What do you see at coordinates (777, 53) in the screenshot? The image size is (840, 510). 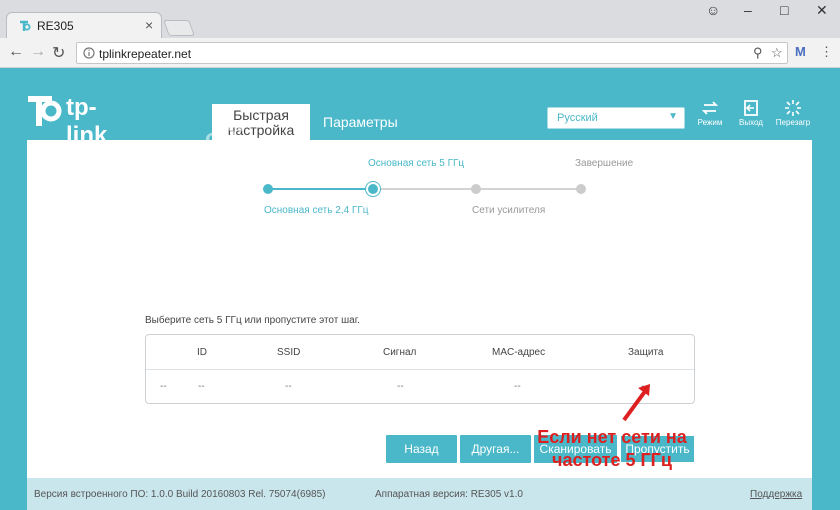 I see `star-icon: ☆` at bounding box center [777, 53].